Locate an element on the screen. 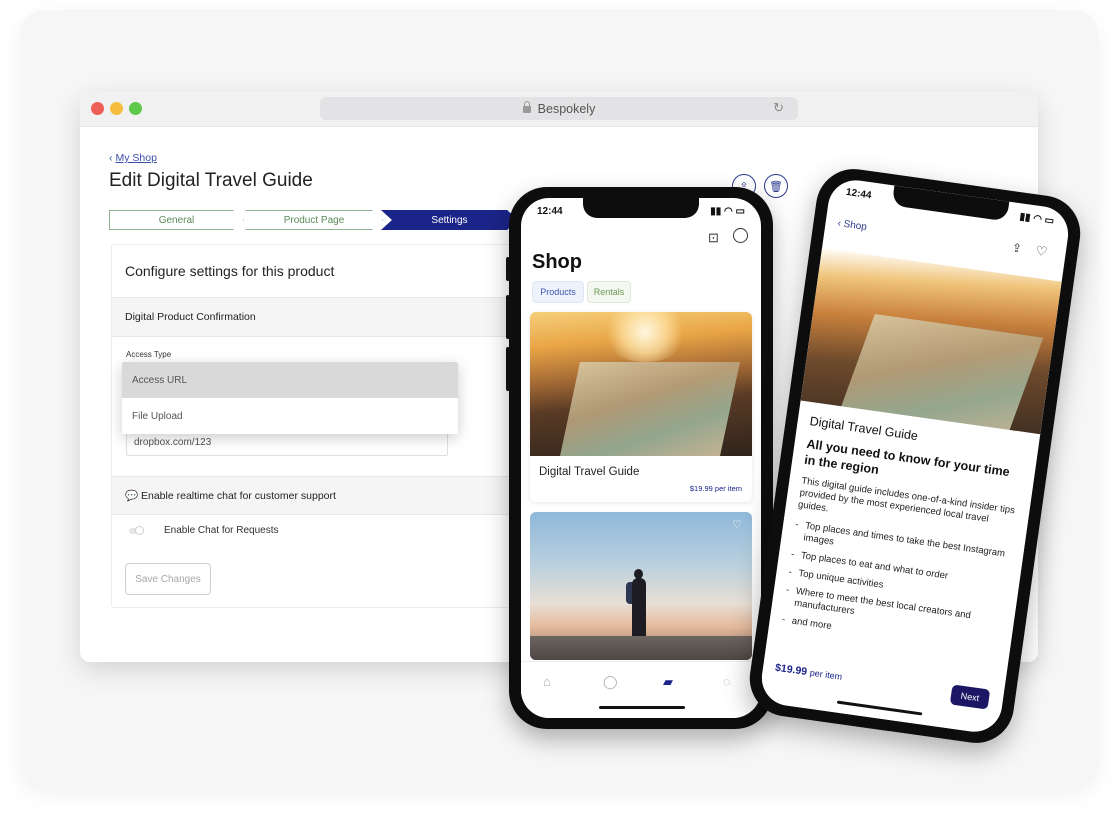  bottom-tab-bar: ⌂ ◯ ▰ ◌ is located at coordinates (641, 689).